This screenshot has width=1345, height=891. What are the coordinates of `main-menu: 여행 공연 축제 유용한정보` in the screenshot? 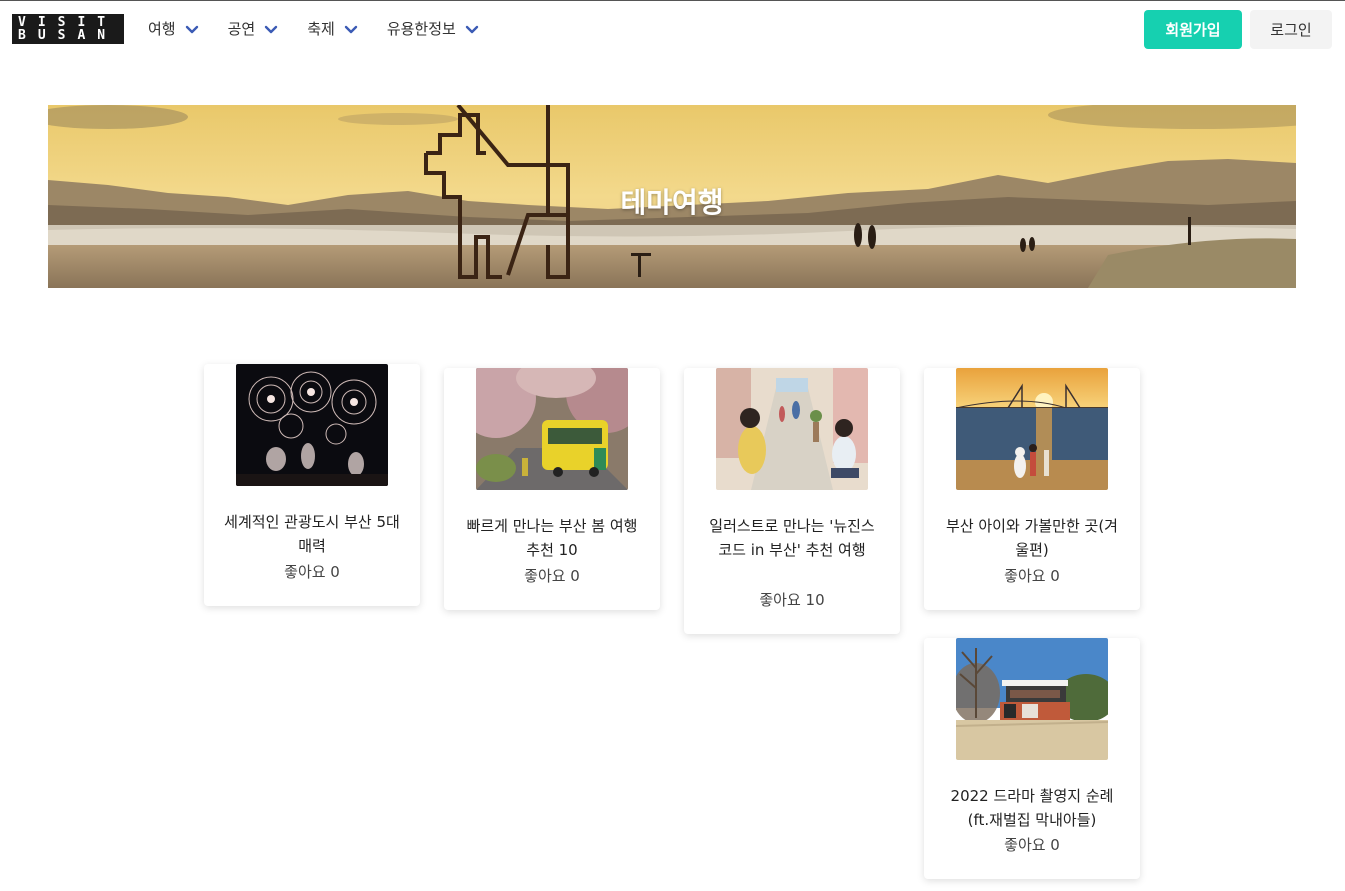 It's located at (328, 28).